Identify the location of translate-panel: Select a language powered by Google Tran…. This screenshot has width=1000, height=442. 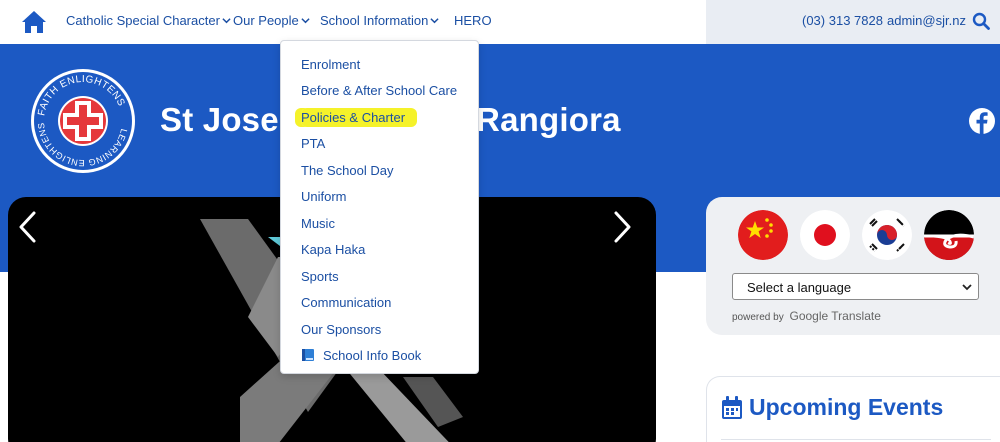
(853, 266).